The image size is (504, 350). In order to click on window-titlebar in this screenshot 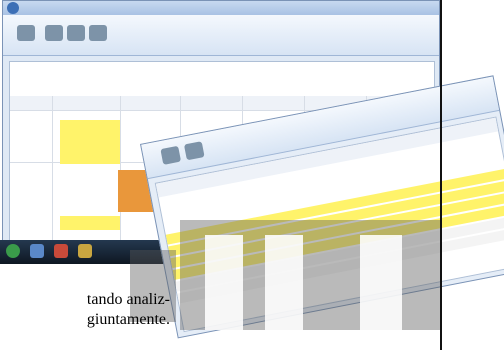, I will do `click(221, 8)`.